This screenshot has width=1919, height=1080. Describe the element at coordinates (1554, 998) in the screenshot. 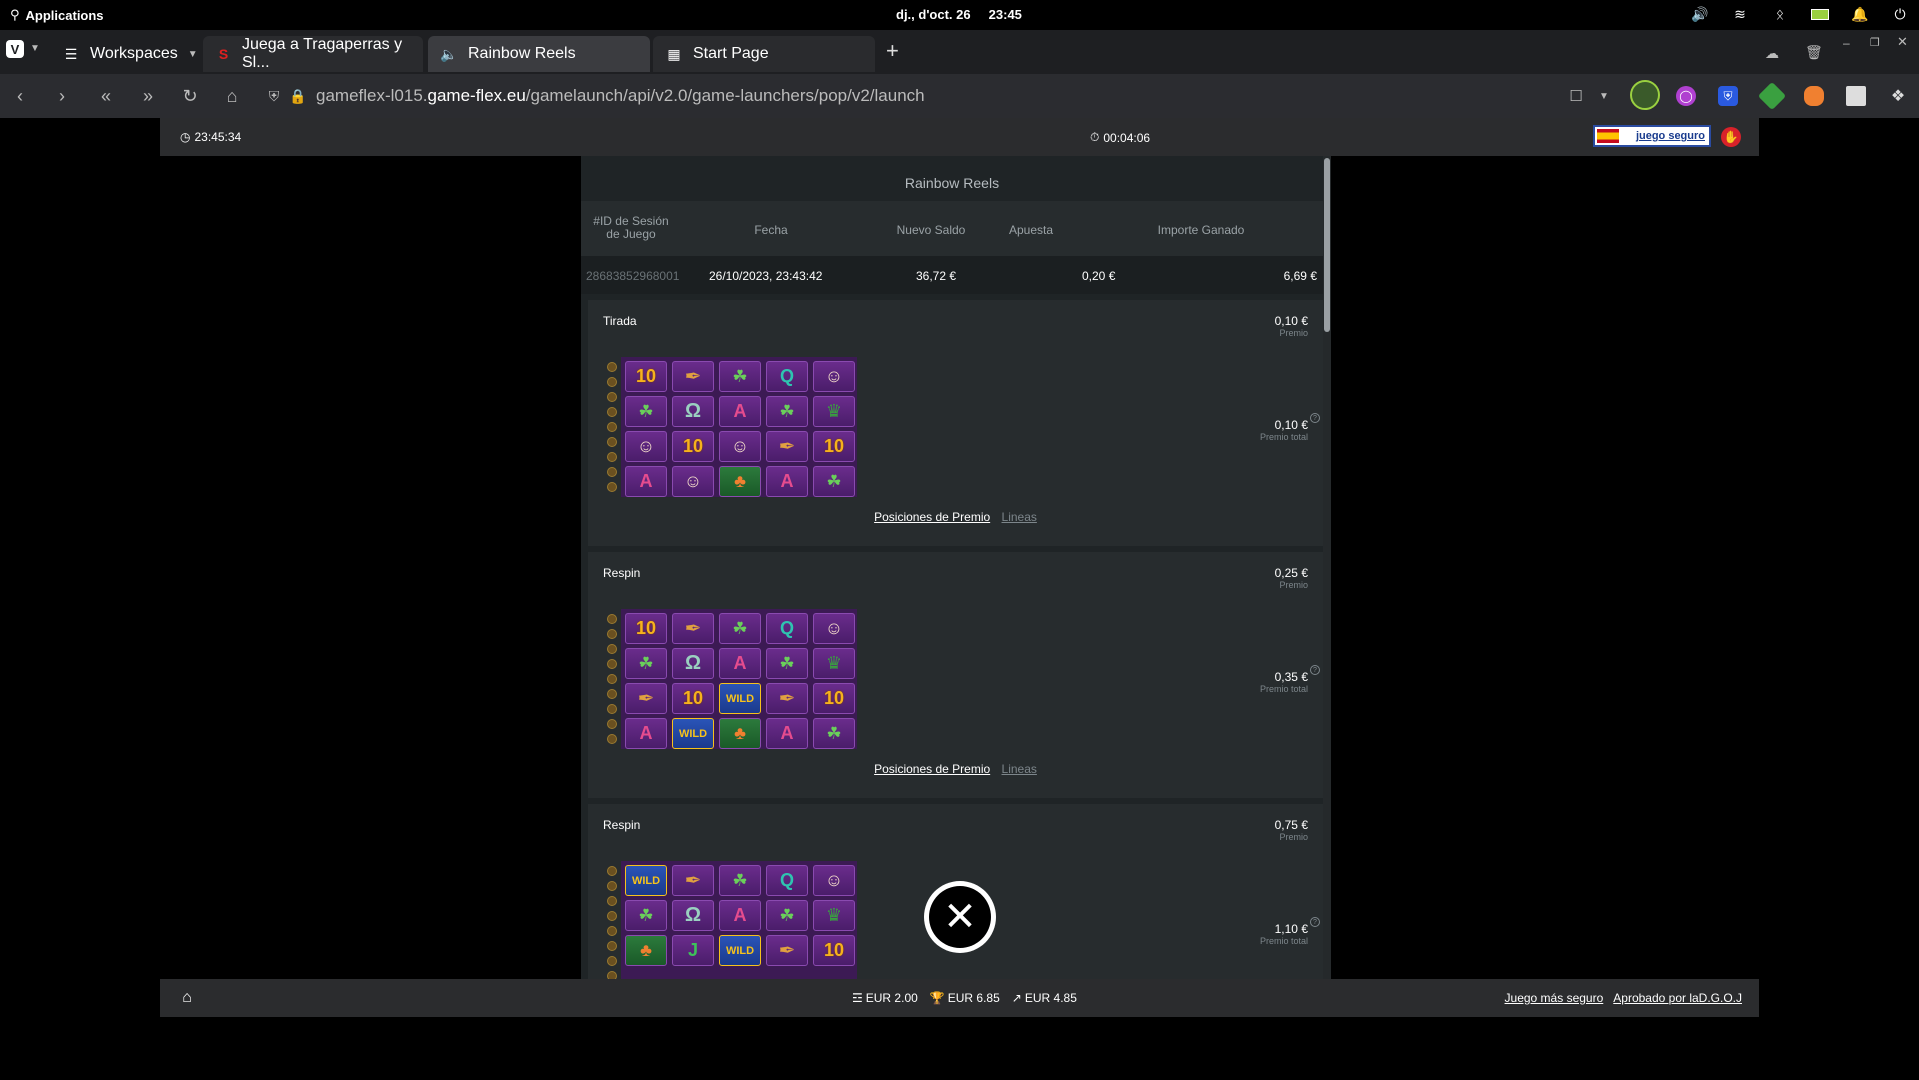

I see `safer-gaming-link: Juego más seguro` at that location.